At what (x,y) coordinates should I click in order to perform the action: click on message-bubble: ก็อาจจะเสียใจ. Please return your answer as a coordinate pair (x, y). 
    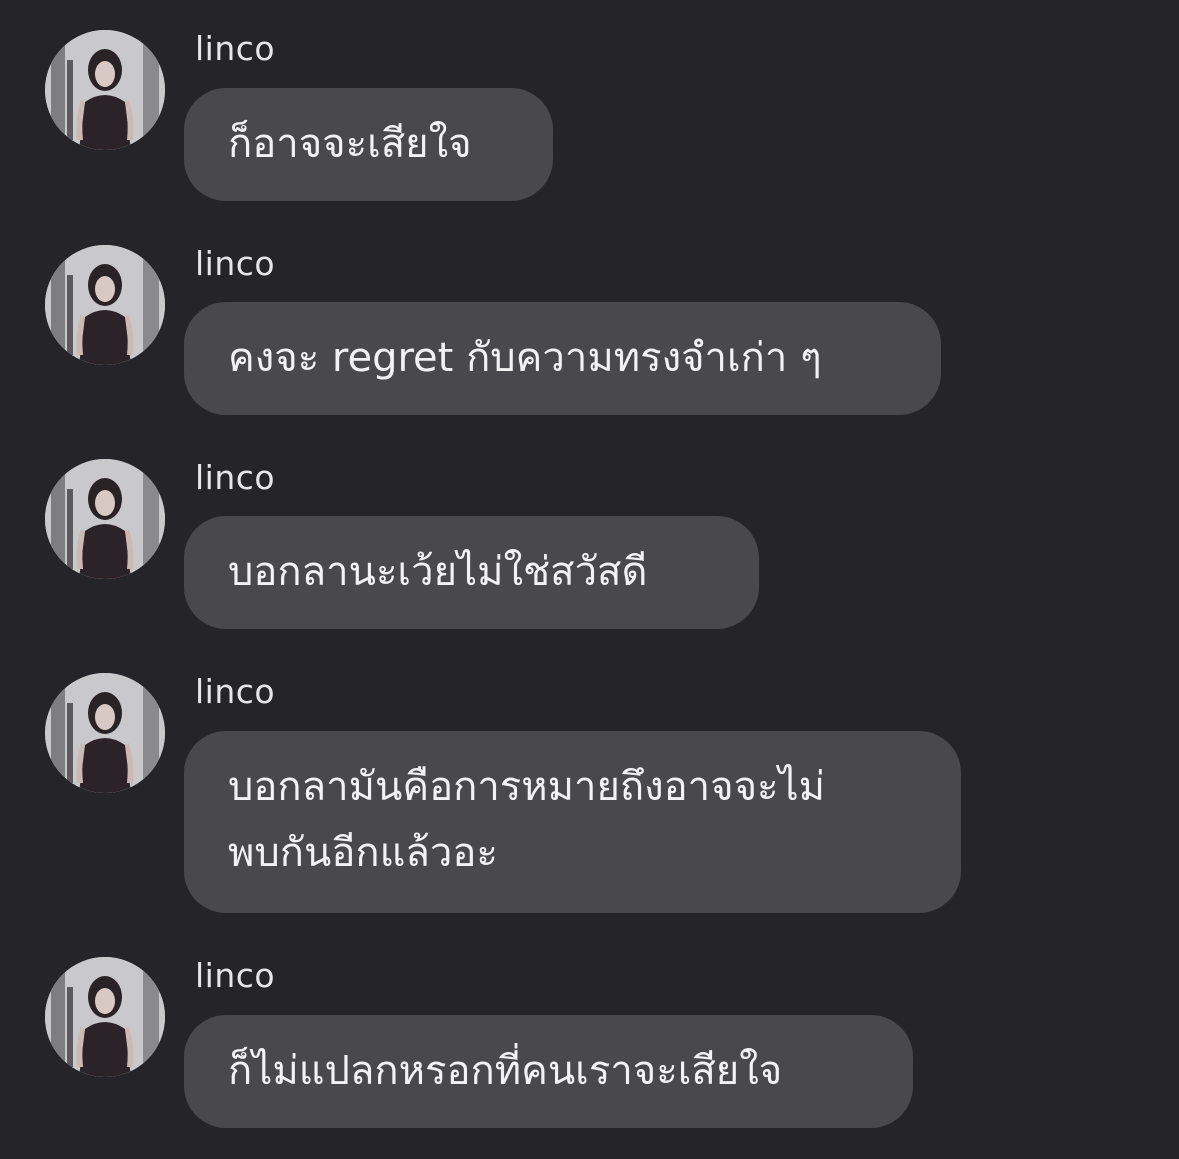
    Looking at the image, I should click on (368, 144).